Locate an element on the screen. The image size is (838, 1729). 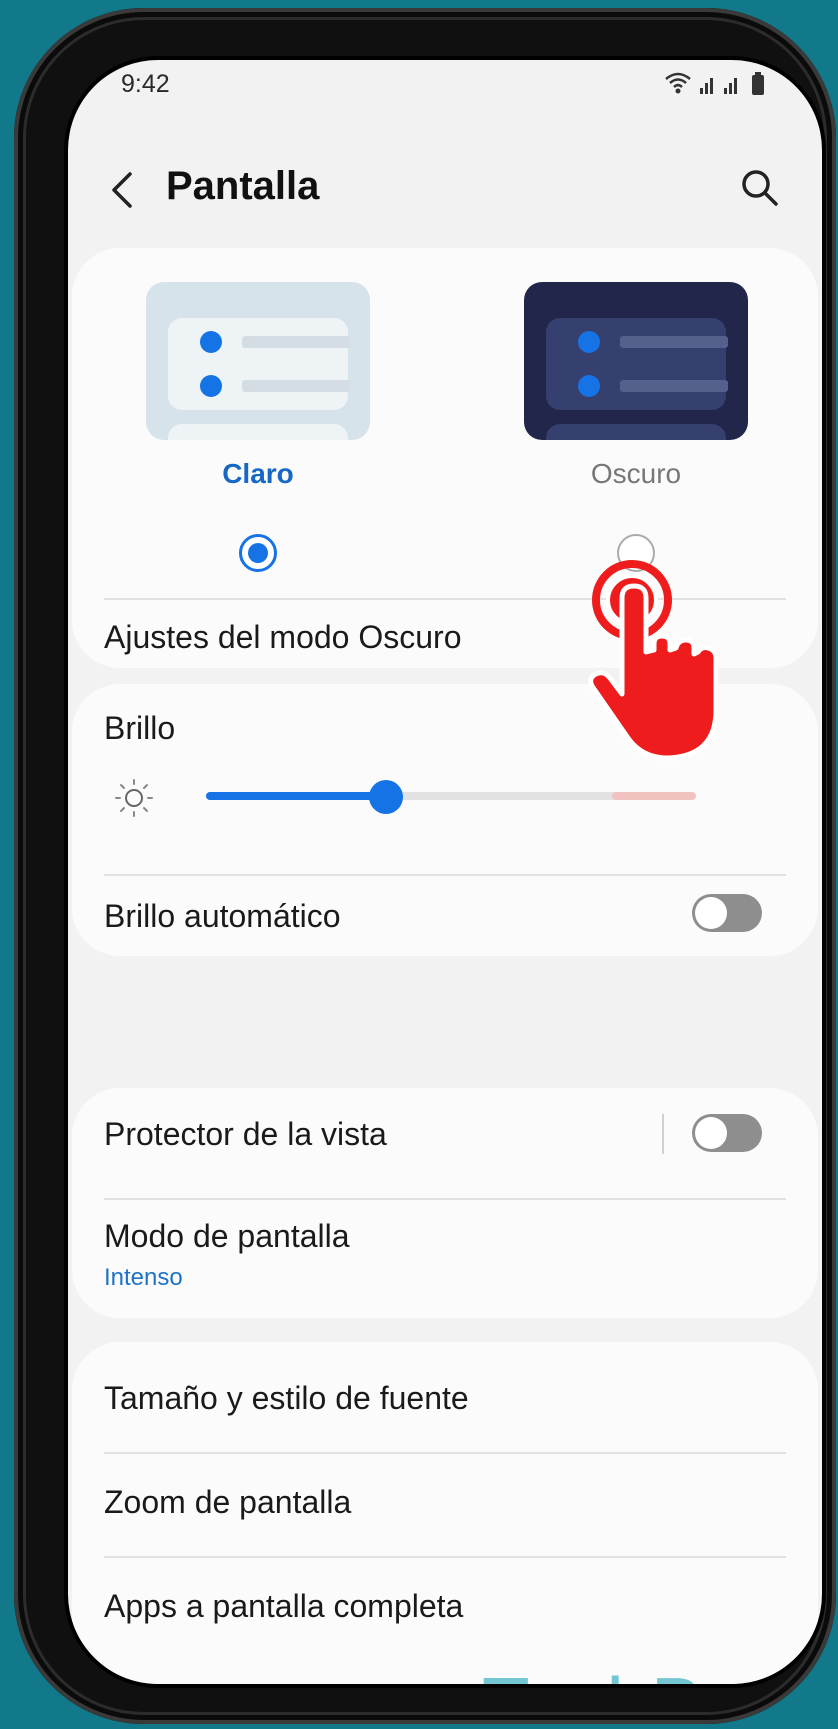
brightness-label: Brillo is located at coordinates (140, 728).